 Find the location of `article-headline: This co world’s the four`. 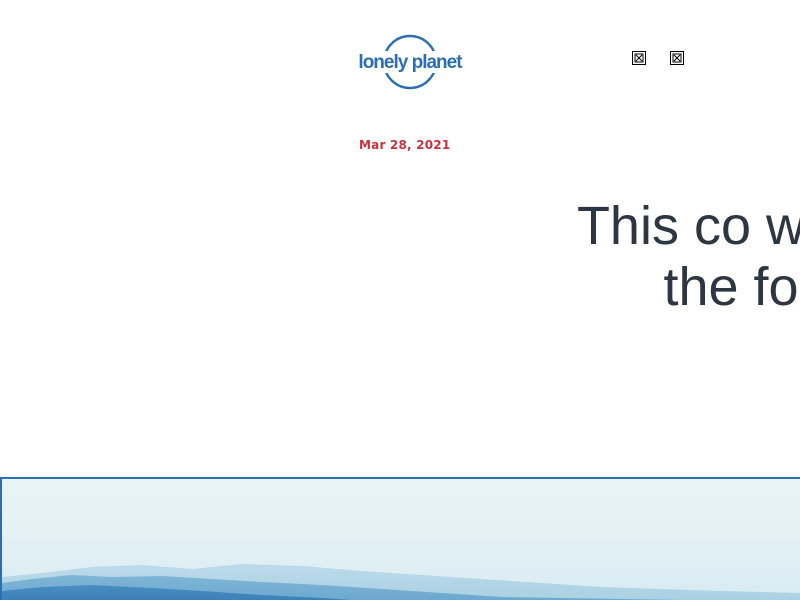

article-headline: This co world’s the four is located at coordinates (670, 257).